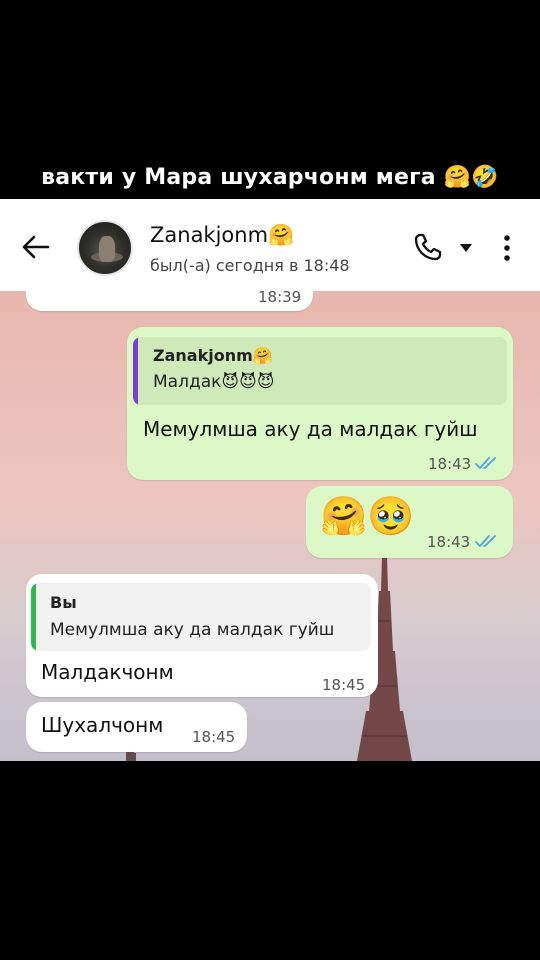  What do you see at coordinates (428, 247) in the screenshot?
I see `phone-icon` at bounding box center [428, 247].